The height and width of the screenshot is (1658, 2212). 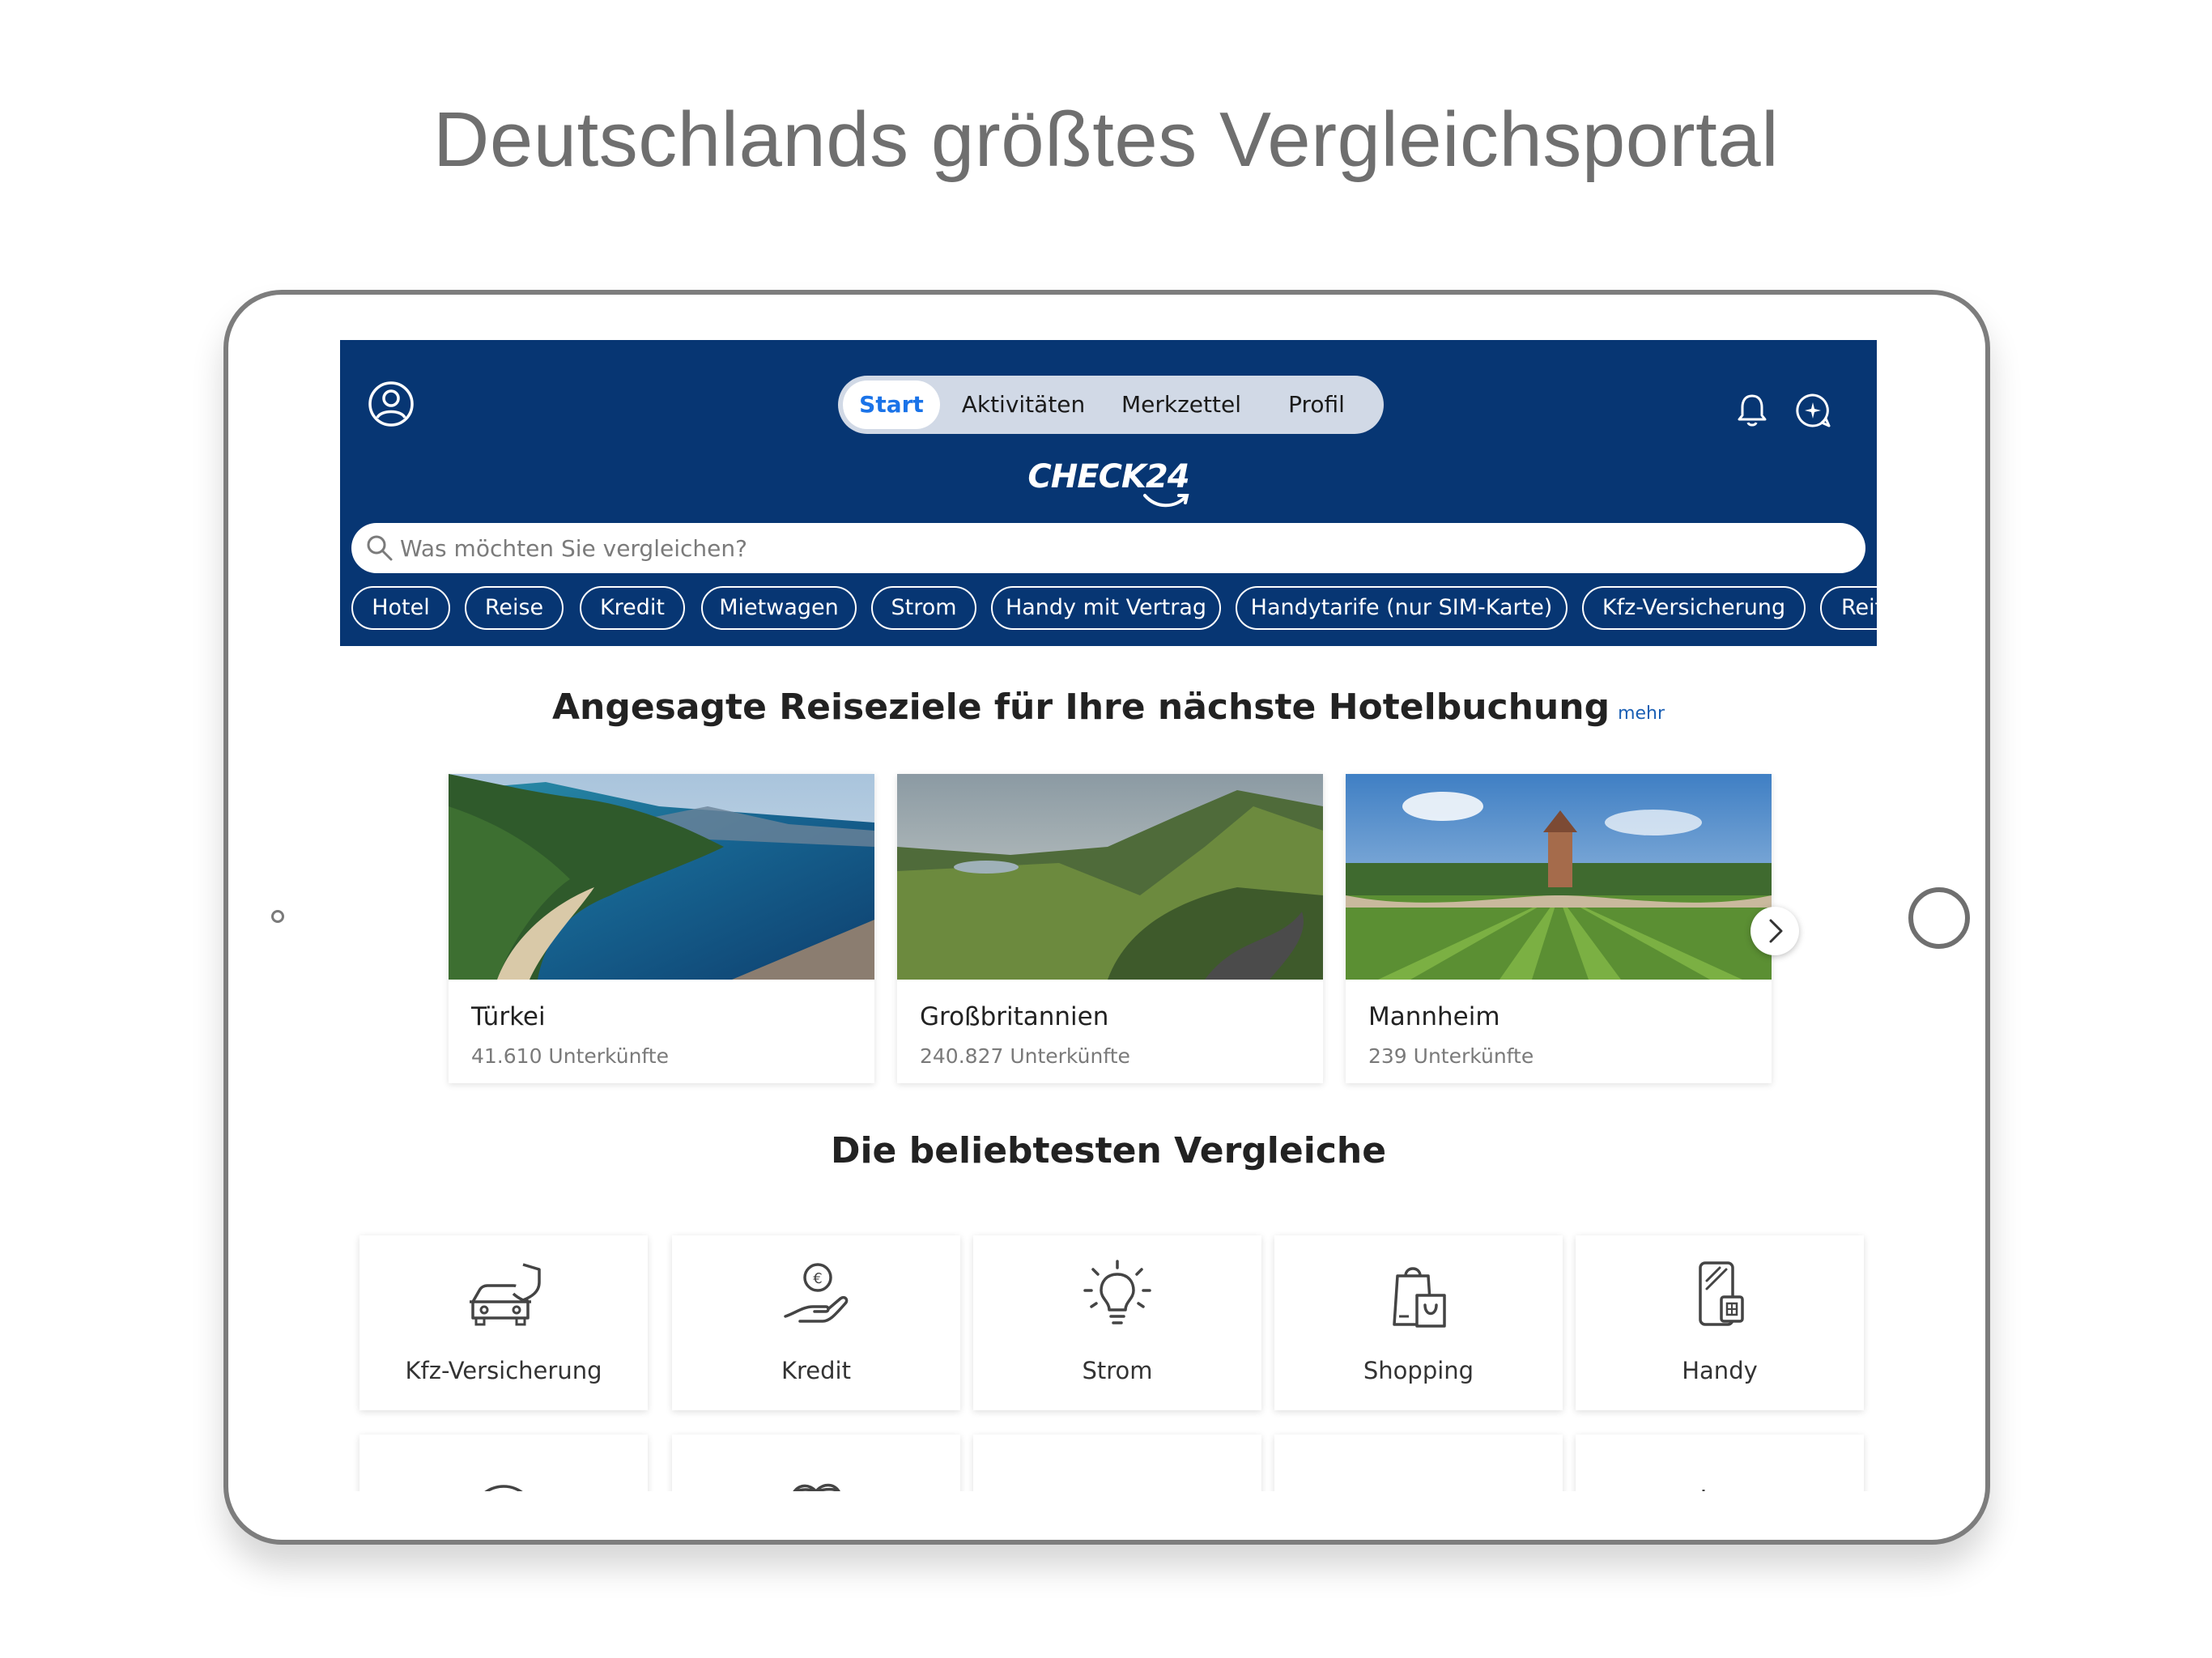 I want to click on destination-photo-coast, so click(x=661, y=877).